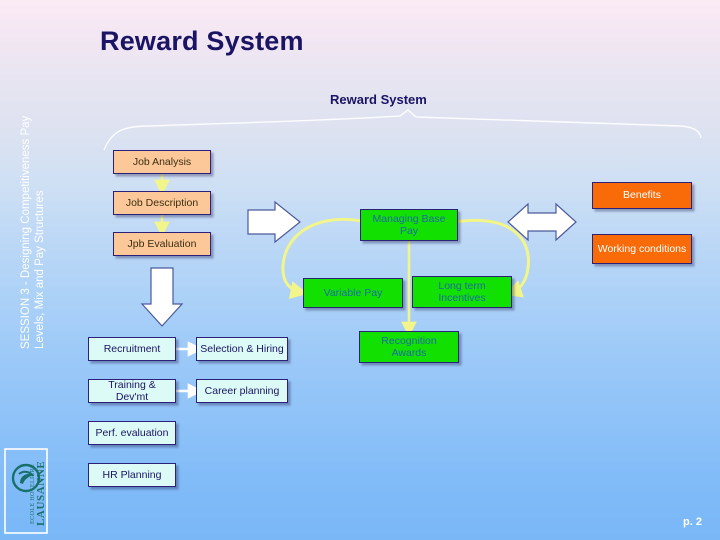 The image size is (720, 540). Describe the element at coordinates (202, 41) in the screenshot. I see `page-title: Reward System` at that location.